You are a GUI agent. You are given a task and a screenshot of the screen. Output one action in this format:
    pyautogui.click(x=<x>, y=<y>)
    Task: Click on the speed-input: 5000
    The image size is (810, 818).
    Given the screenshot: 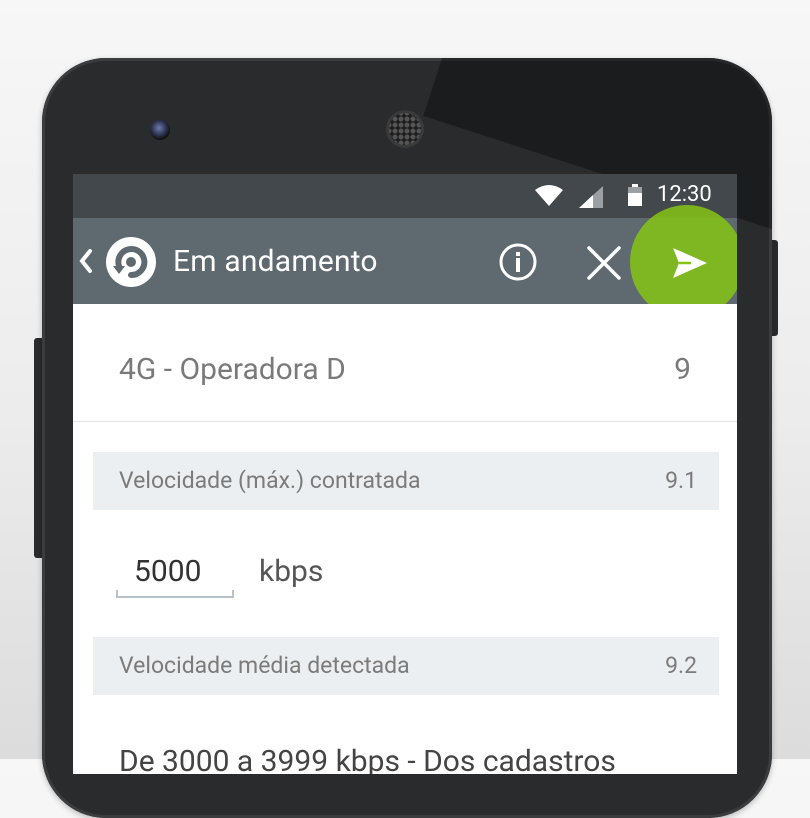 What is the action you would take?
    pyautogui.click(x=175, y=574)
    